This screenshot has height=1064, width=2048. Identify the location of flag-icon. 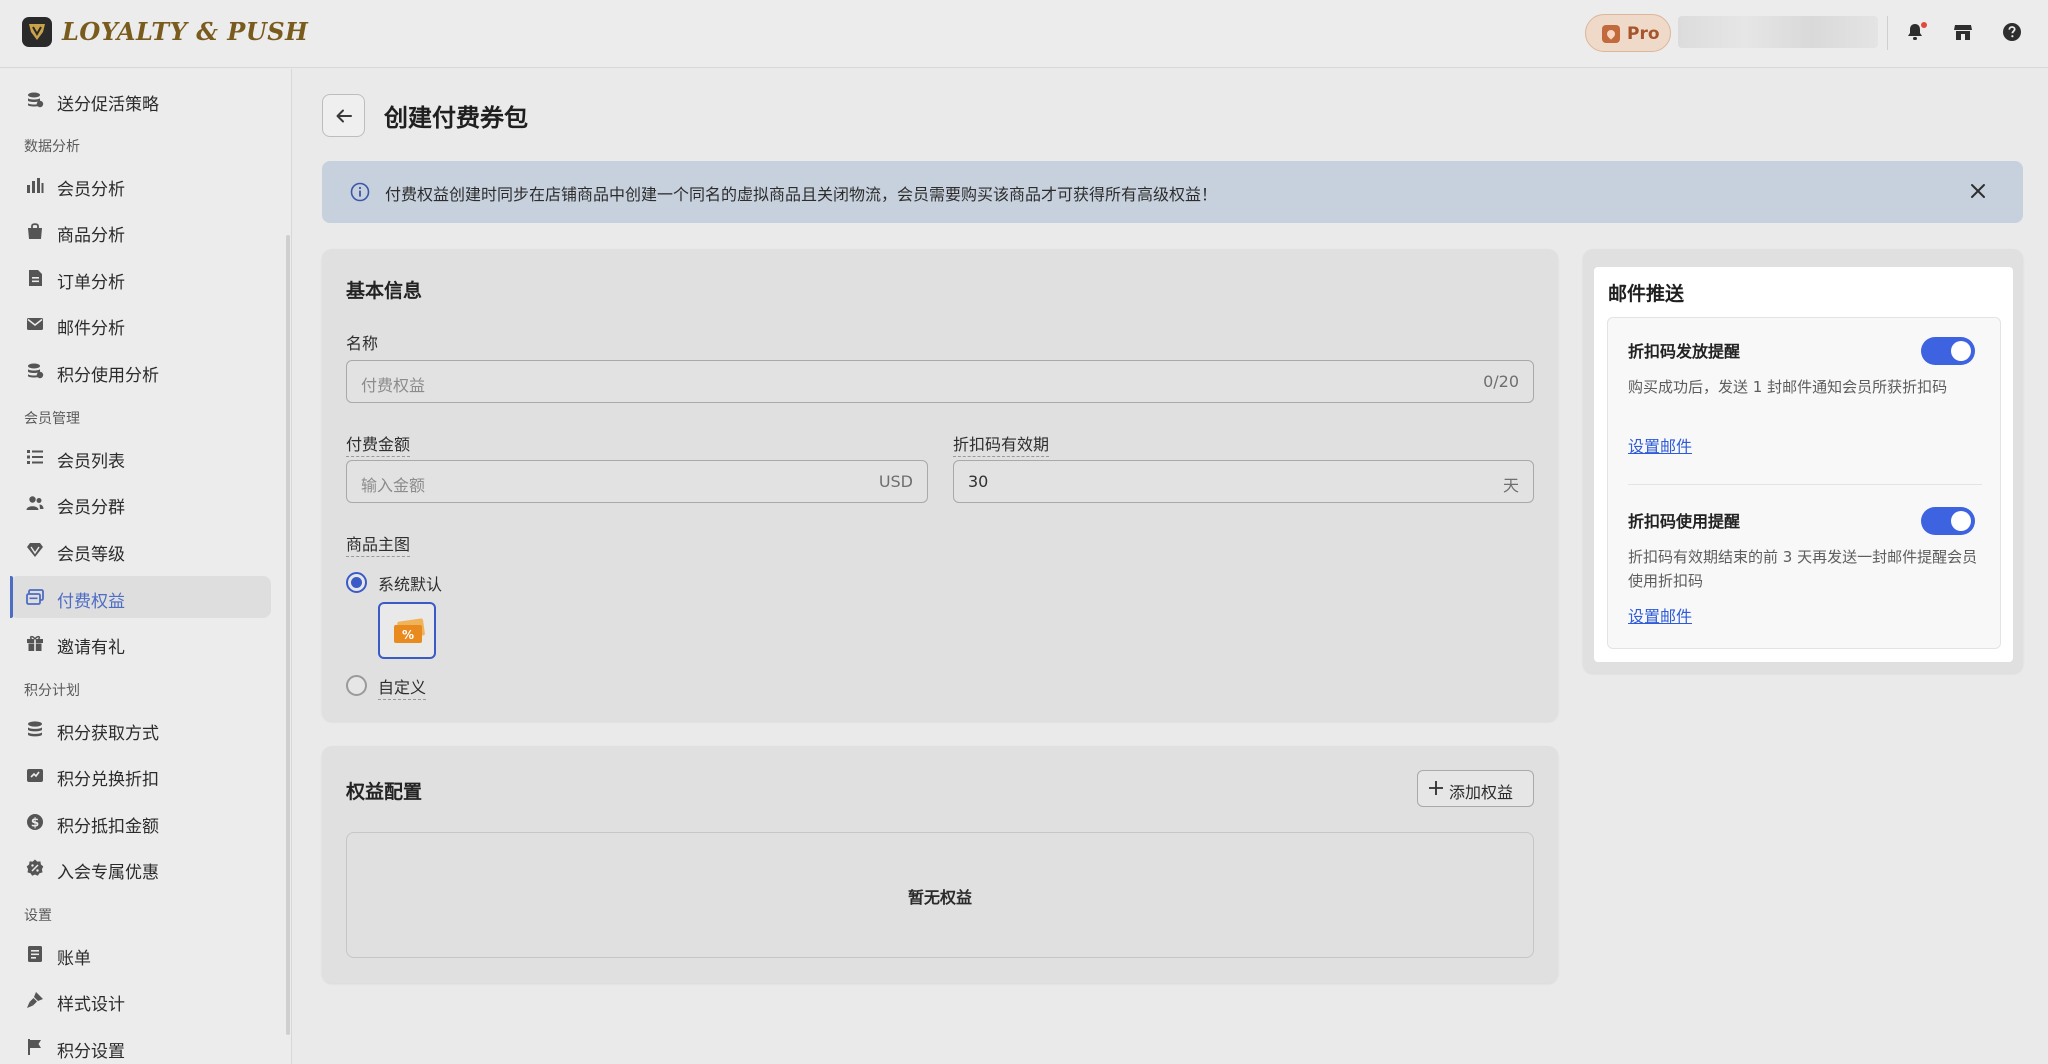
(35, 1047).